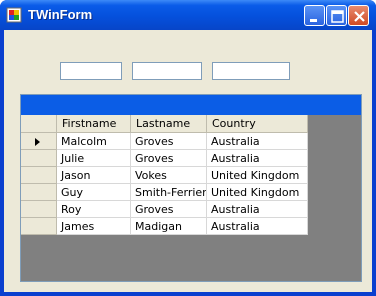  Describe the element at coordinates (313, 20) in the screenshot. I see `minimize-icon` at that location.